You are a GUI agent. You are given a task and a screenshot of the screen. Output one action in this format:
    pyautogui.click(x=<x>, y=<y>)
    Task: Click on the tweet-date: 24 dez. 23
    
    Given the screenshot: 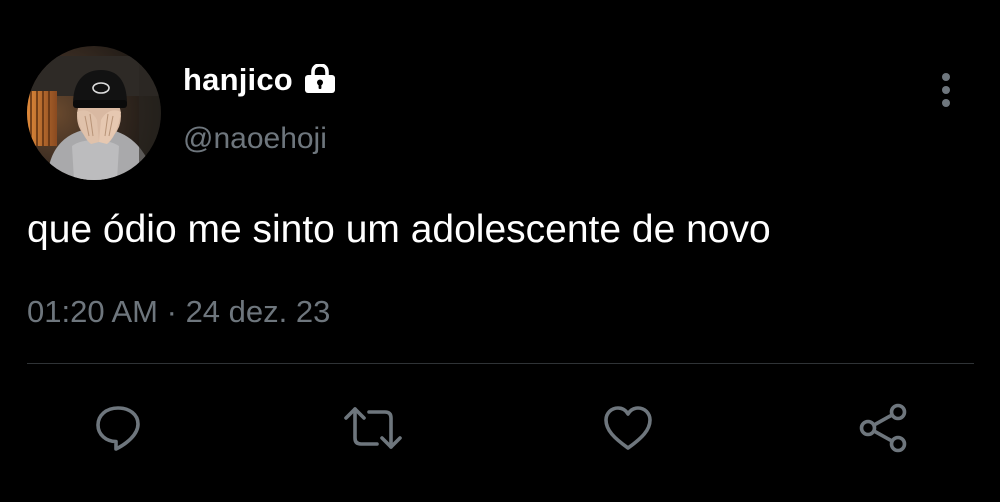 What is the action you would take?
    pyautogui.click(x=258, y=311)
    